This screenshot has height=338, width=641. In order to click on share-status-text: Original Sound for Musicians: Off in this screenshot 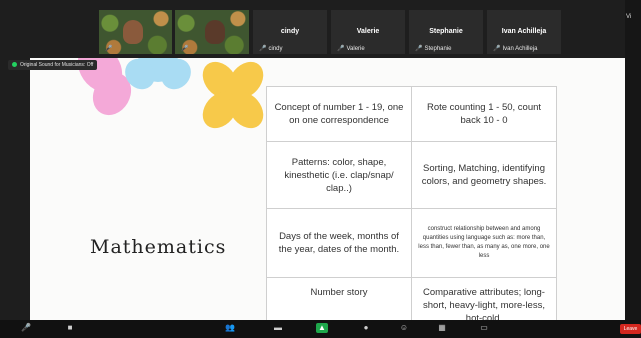, I will do `click(57, 65)`.